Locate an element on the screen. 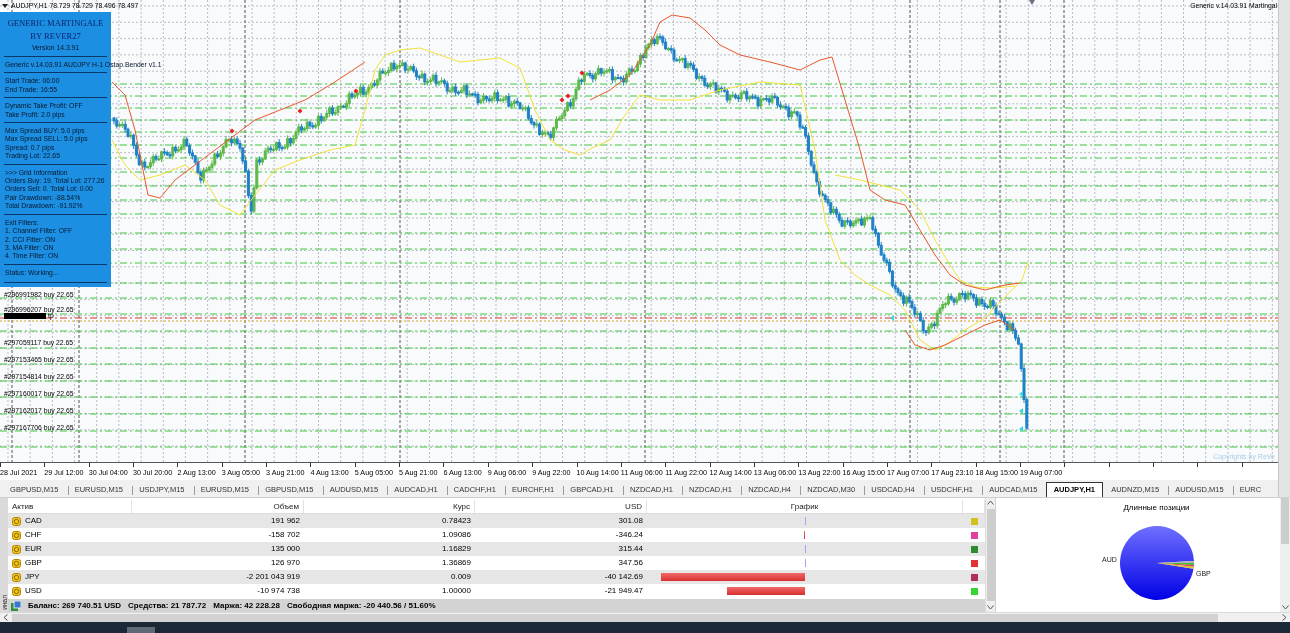 This screenshot has width=1290, height=633. redaction-block is located at coordinates (25, 316).